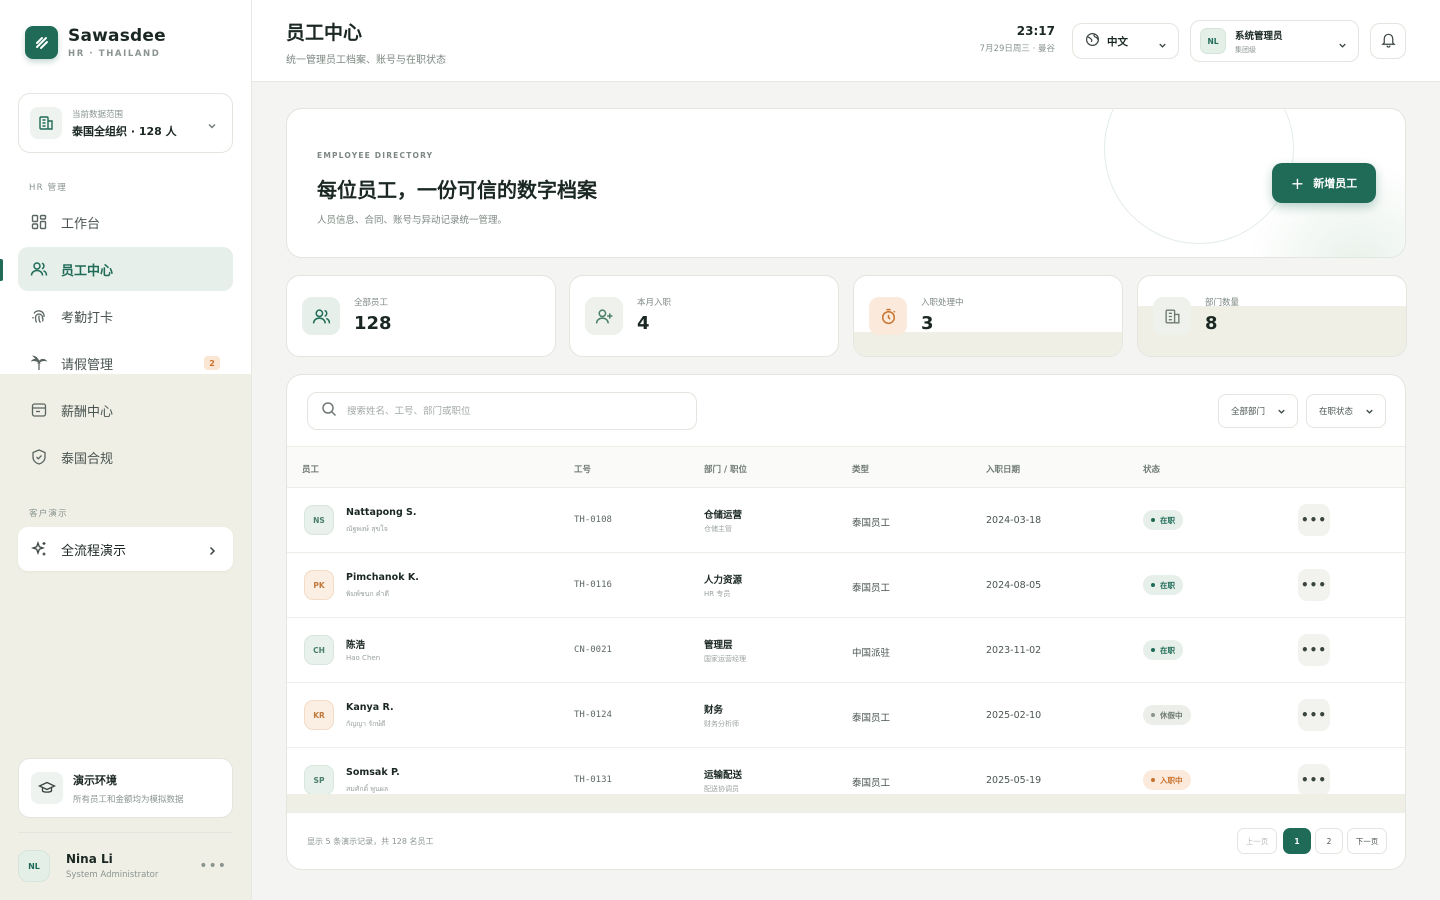  I want to click on status-text: 在职, so click(1167, 650).